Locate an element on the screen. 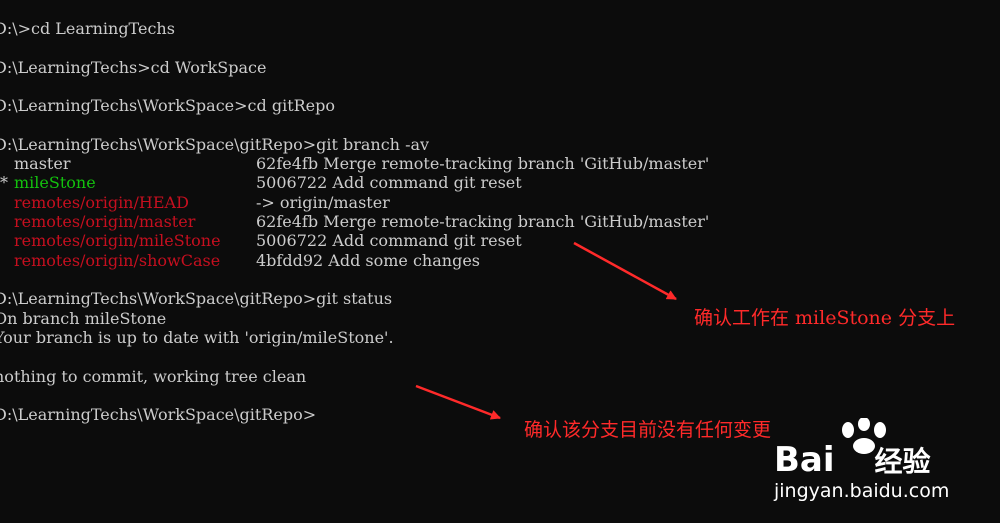  arrow-to-annotation-one is located at coordinates (625, 271).